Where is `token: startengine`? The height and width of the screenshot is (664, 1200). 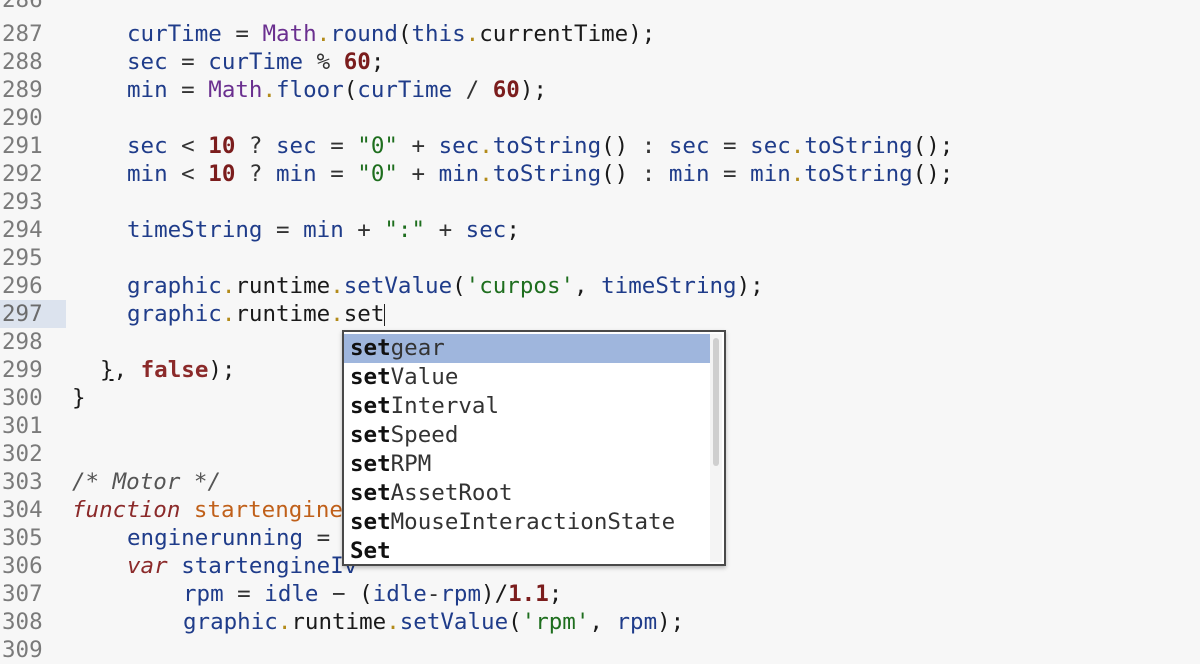 token: startengine is located at coordinates (268, 510).